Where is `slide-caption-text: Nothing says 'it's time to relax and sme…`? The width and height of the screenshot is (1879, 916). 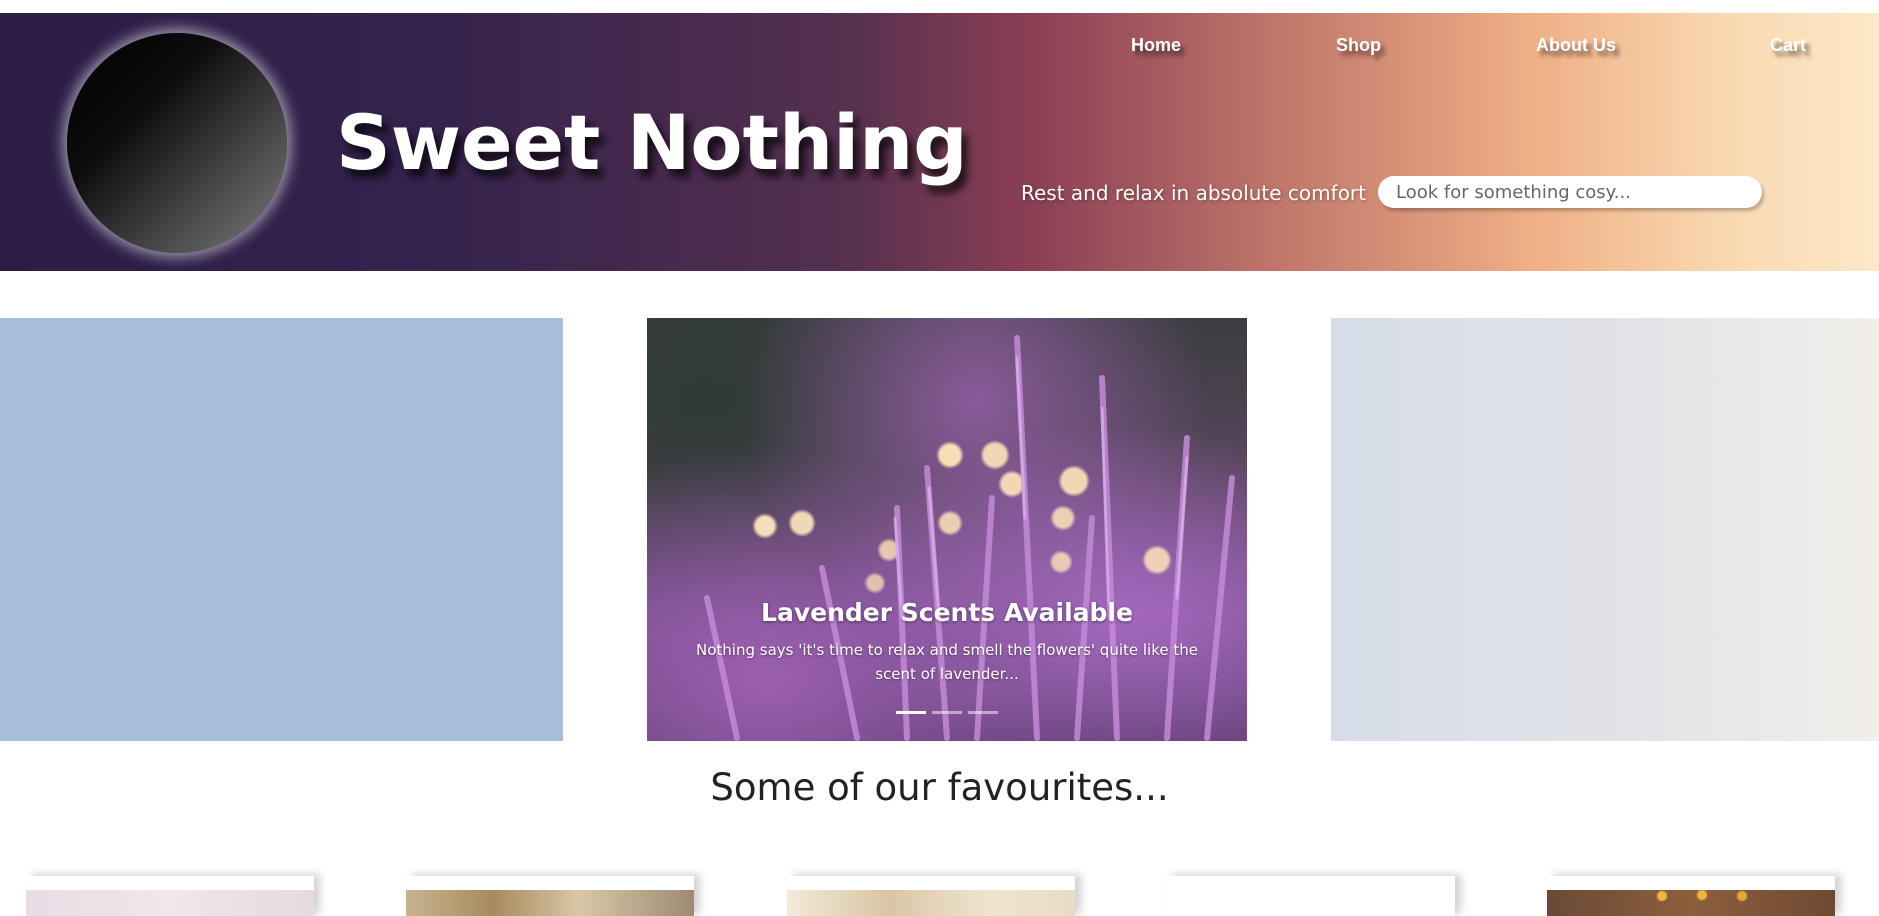
slide-caption-text: Nothing says 'it's time to relax and sme… is located at coordinates (947, 662).